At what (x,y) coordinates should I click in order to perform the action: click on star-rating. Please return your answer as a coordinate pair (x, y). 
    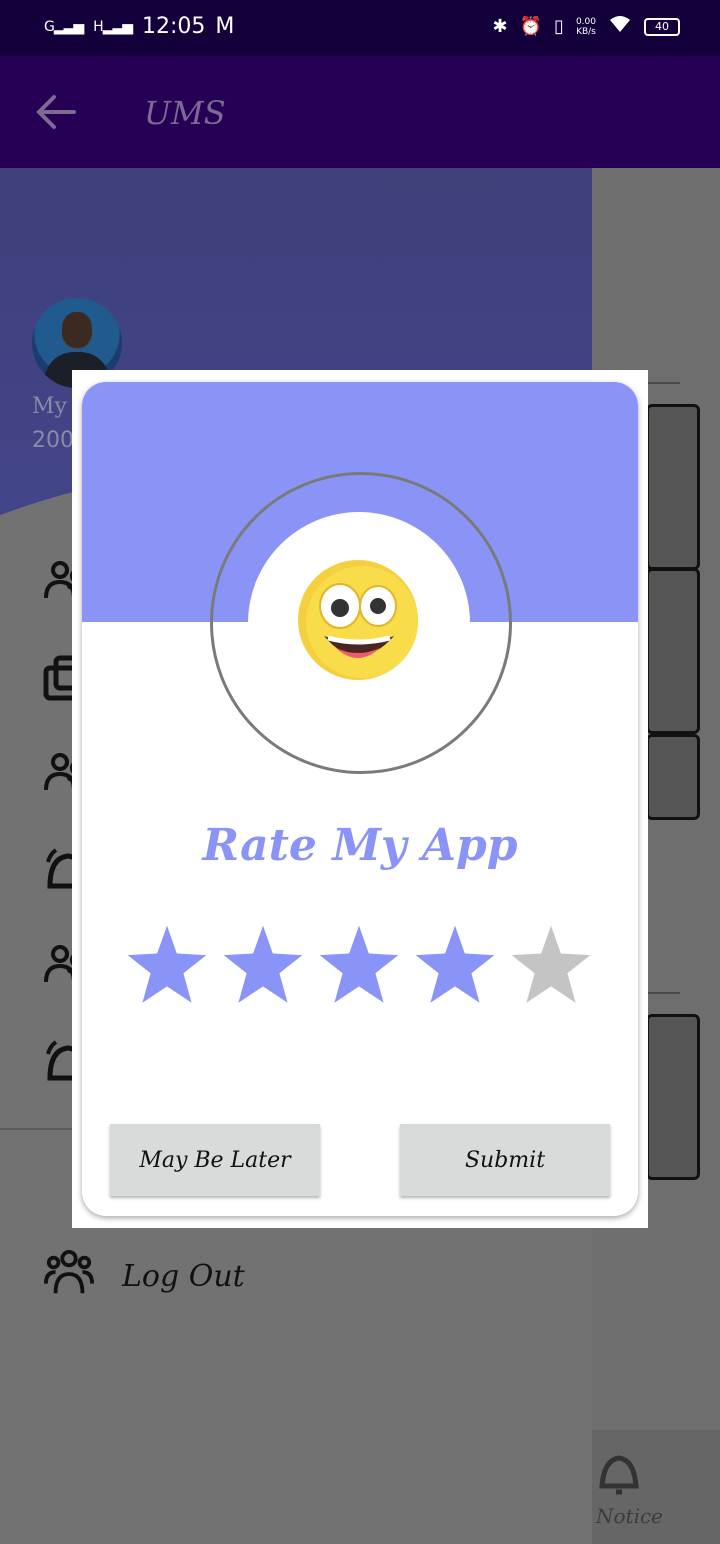
    Looking at the image, I should click on (359, 965).